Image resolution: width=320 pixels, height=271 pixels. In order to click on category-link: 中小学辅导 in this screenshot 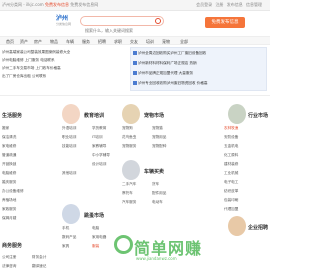, I will do `click(101, 155)`.